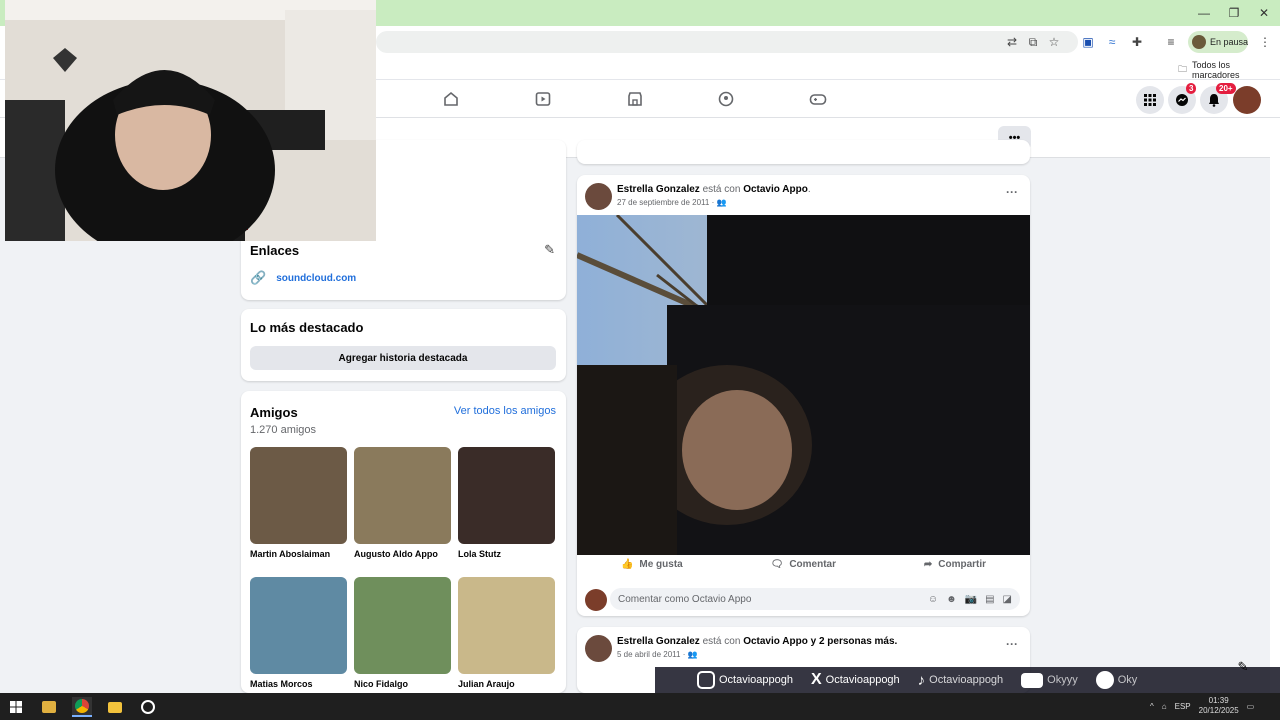 Image resolution: width=1280 pixels, height=720 pixels. What do you see at coordinates (1127, 680) in the screenshot?
I see `spotify-label: Oky` at bounding box center [1127, 680].